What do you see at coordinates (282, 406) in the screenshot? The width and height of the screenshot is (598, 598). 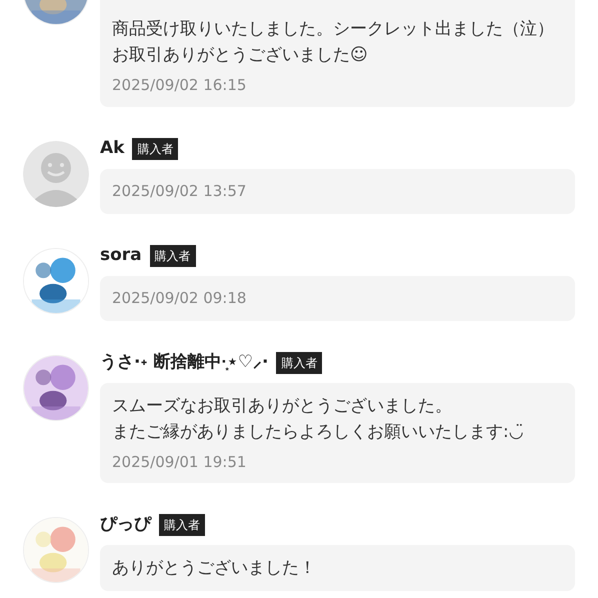 I see `comment-line: スムーズなお取引ありがとうございました。` at bounding box center [282, 406].